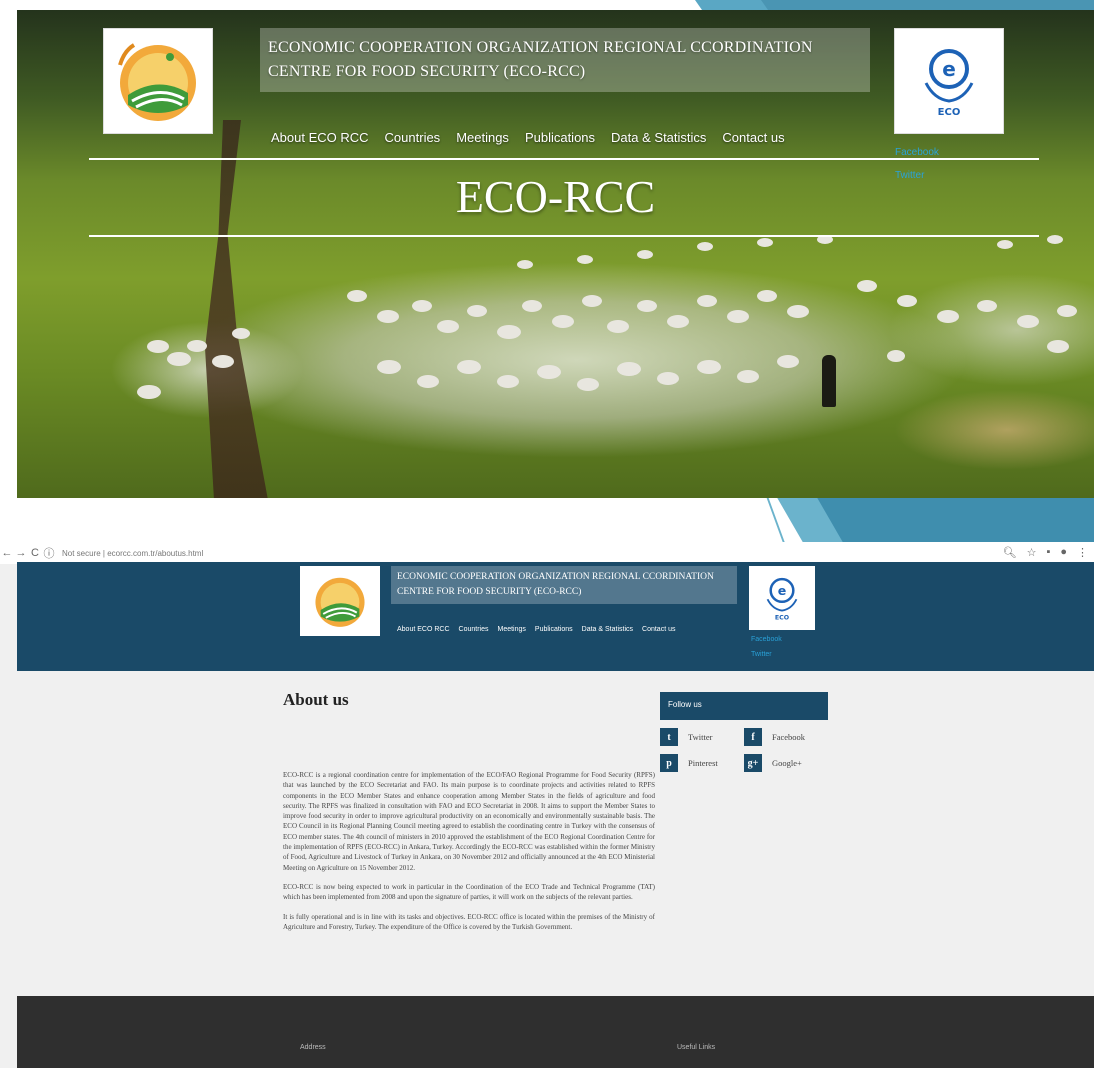  What do you see at coordinates (132, 553) in the screenshot?
I see `address-bar: Not secure | ecorcc.com.tr/aboutus.html` at bounding box center [132, 553].